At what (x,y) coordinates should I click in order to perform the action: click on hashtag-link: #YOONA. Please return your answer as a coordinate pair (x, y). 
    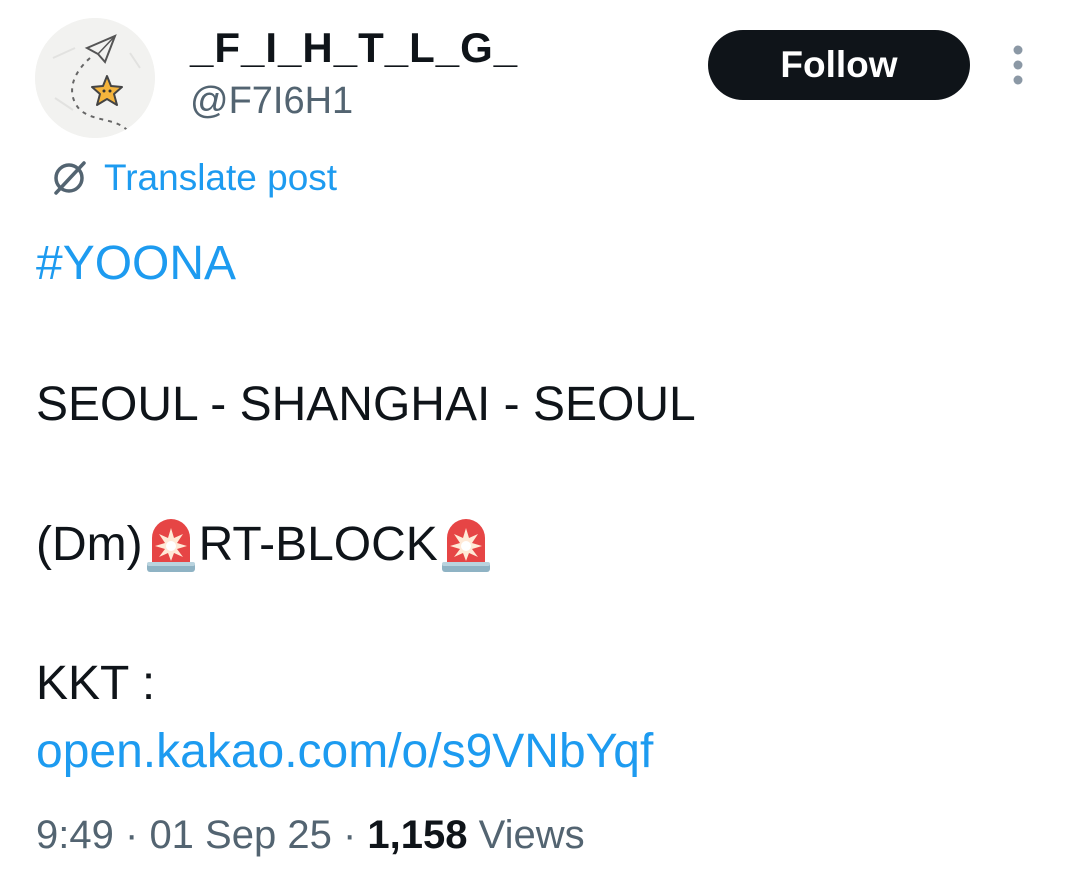
    Looking at the image, I should click on (136, 264).